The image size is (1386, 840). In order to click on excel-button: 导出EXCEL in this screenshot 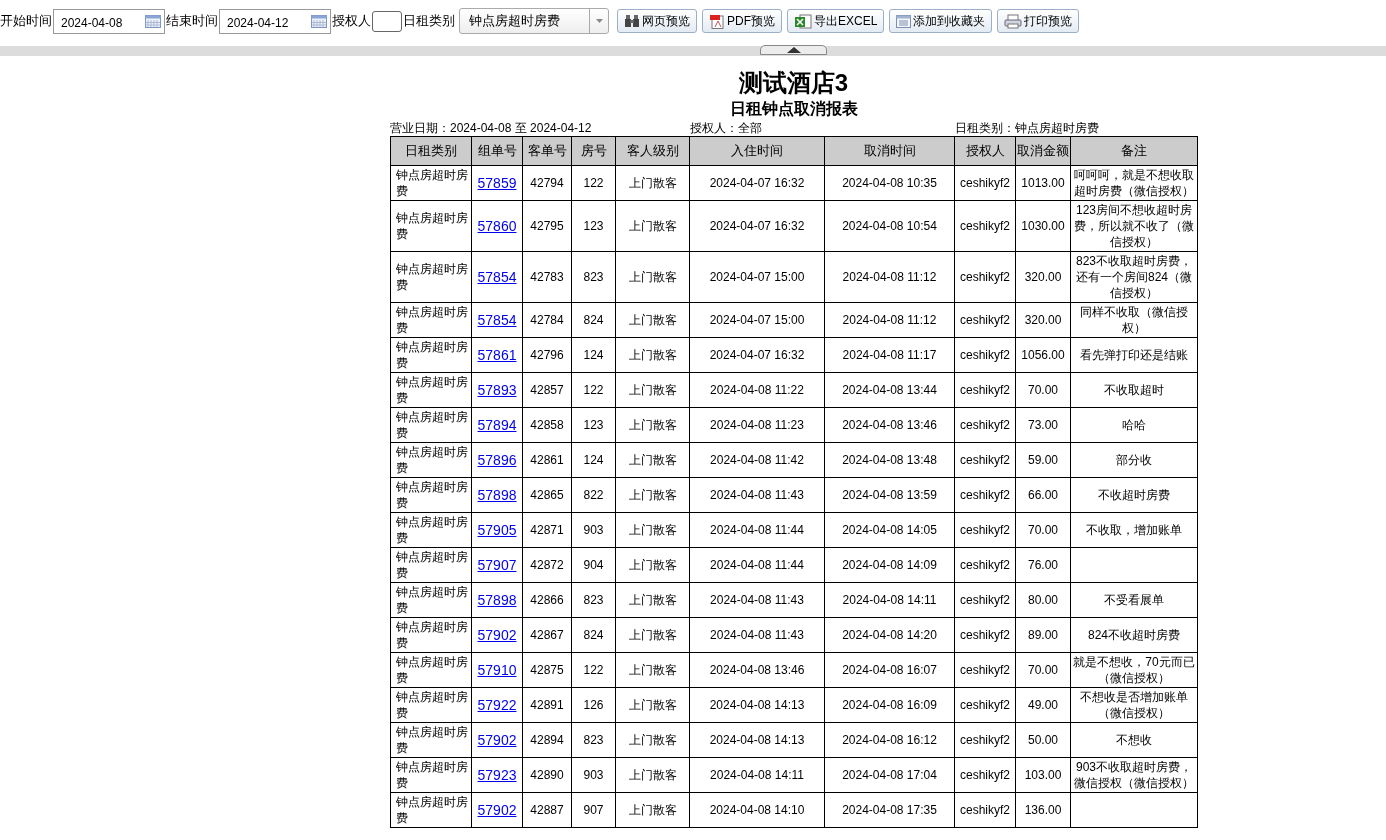, I will do `click(836, 21)`.